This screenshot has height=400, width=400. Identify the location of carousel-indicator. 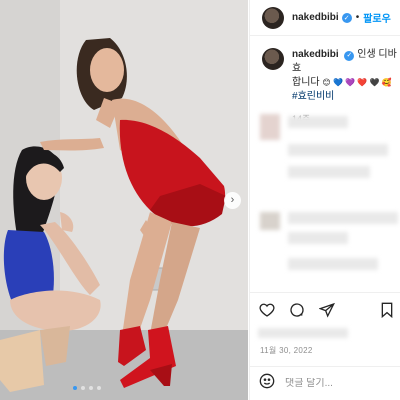
(87, 388).